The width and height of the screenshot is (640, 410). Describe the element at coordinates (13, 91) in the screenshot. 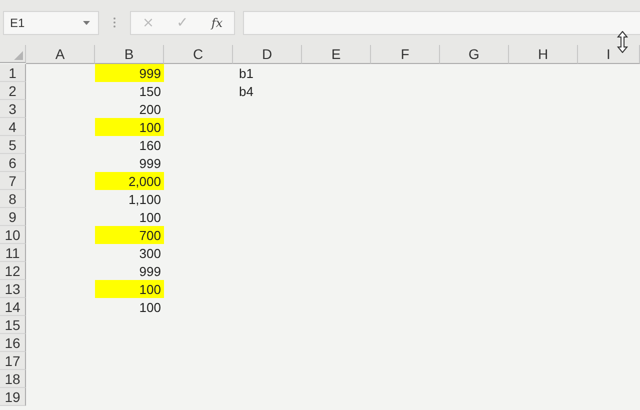

I see `row-header: 2` at that location.